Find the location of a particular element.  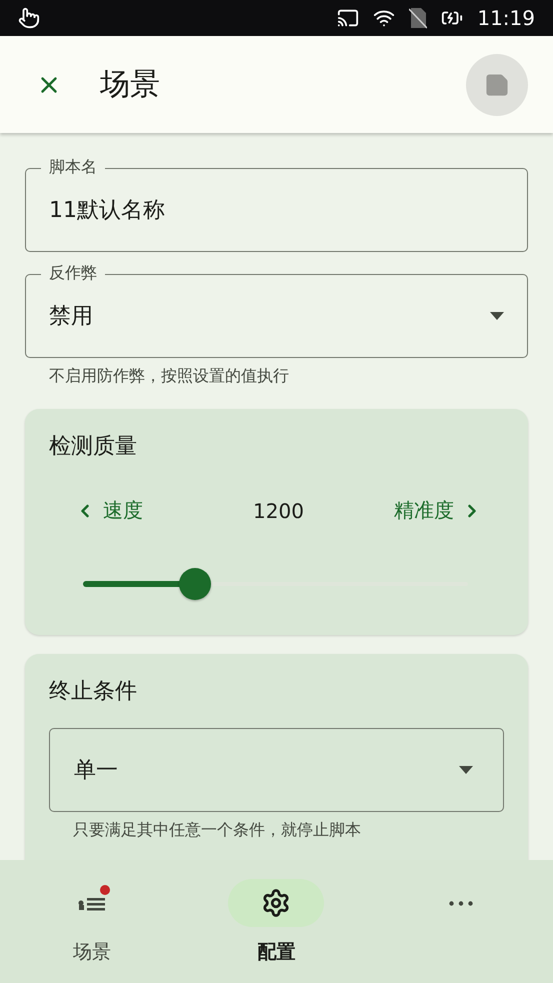

save-icon is located at coordinates (497, 85).